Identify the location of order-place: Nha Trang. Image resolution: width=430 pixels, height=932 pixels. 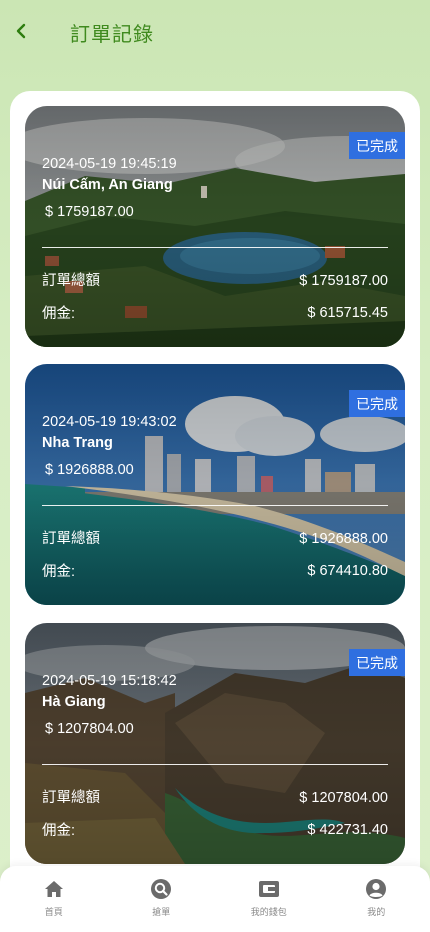
(77, 443).